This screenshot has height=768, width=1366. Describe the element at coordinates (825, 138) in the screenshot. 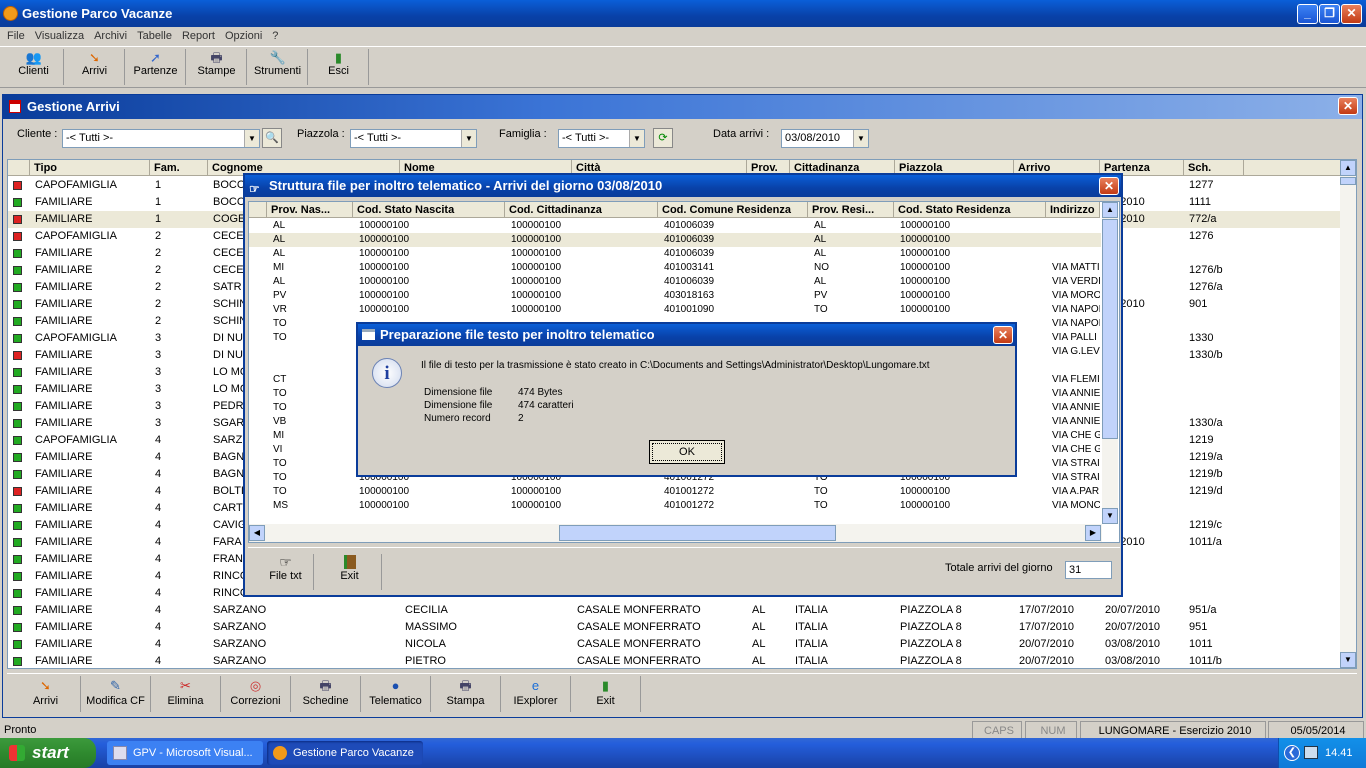

I see `data-arrivi-select: 03/08/2010 ▼` at that location.